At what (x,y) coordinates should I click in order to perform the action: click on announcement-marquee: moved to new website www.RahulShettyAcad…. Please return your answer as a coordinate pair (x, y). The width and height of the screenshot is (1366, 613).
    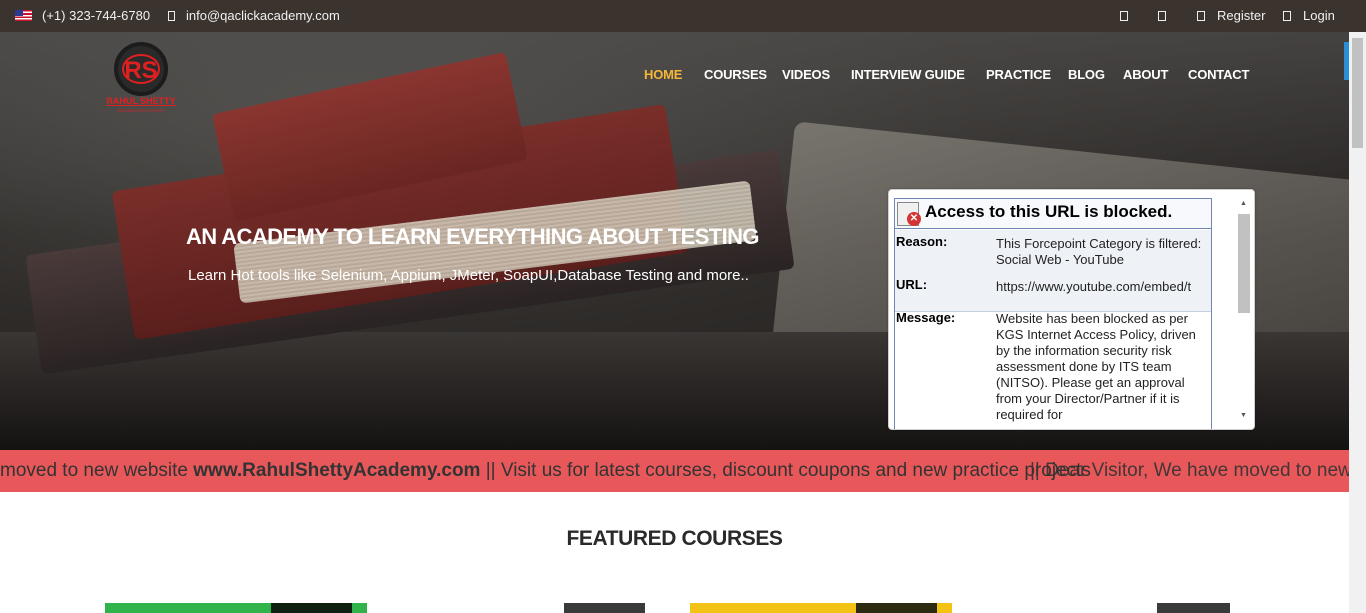
    Looking at the image, I should click on (674, 471).